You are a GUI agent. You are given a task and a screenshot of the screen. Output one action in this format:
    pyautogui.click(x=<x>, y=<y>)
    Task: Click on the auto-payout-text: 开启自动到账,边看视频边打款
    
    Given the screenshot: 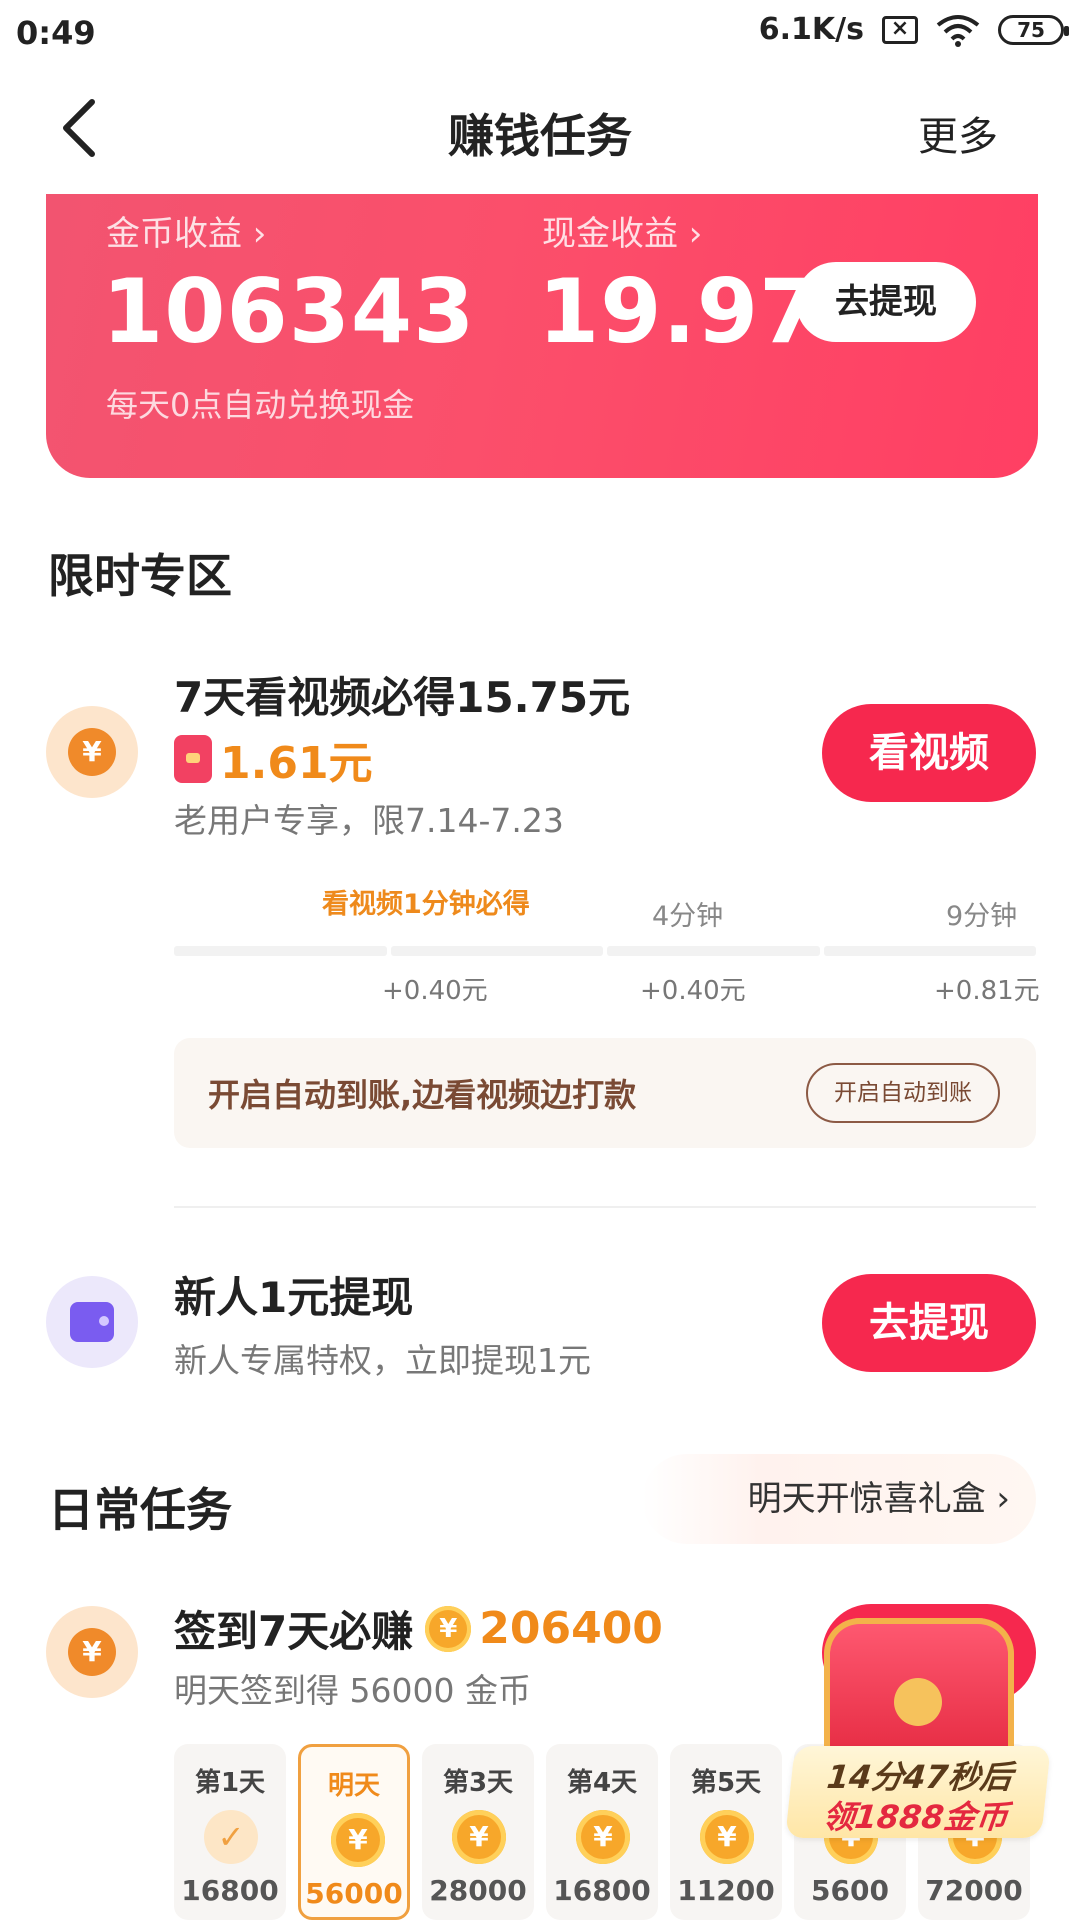 What is the action you would take?
    pyautogui.click(x=422, y=1095)
    